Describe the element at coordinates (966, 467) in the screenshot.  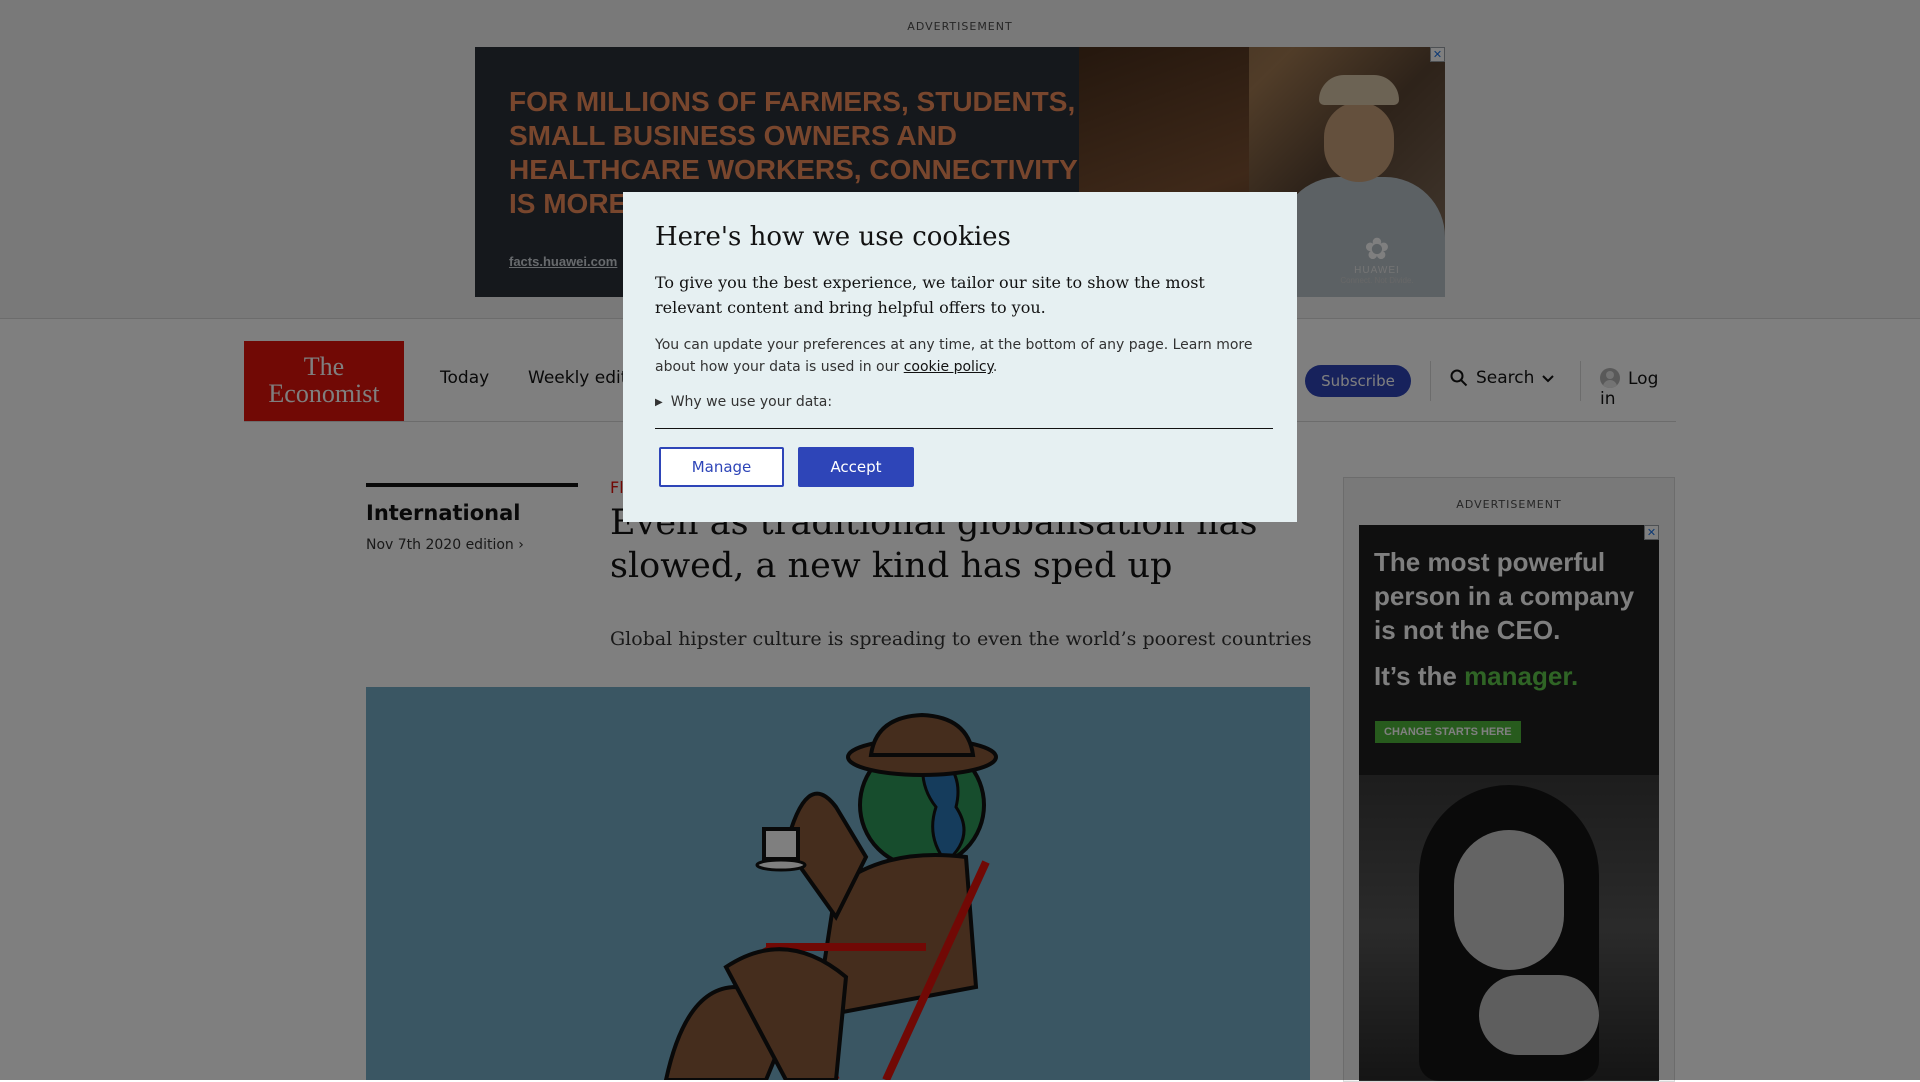
I see `cookie-buttons: Manage Accept` at that location.